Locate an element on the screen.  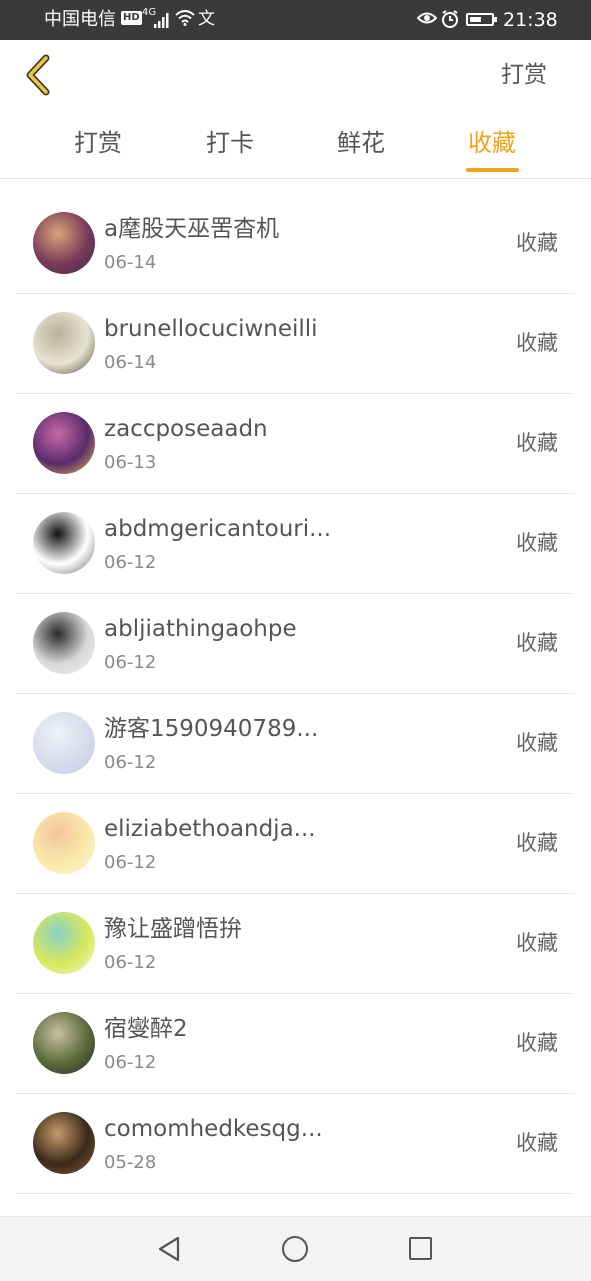
carrier-label: 中国电信 is located at coordinates (80, 19).